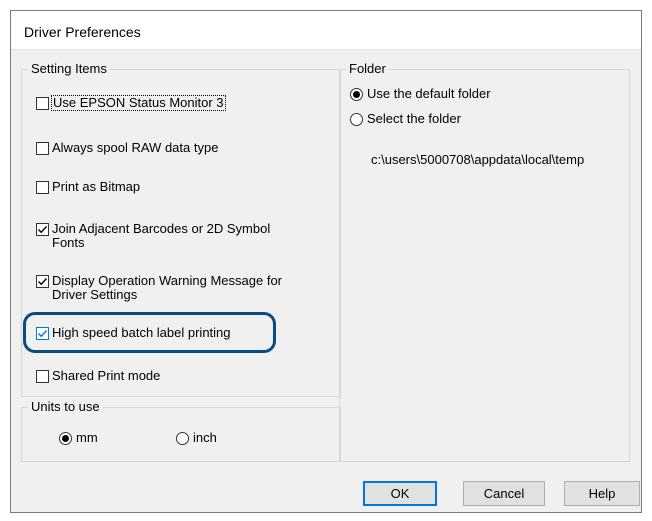 The height and width of the screenshot is (521, 652). What do you see at coordinates (478, 159) in the screenshot?
I see `folder-path: c:\users\5000708\appdata\local\temp` at bounding box center [478, 159].